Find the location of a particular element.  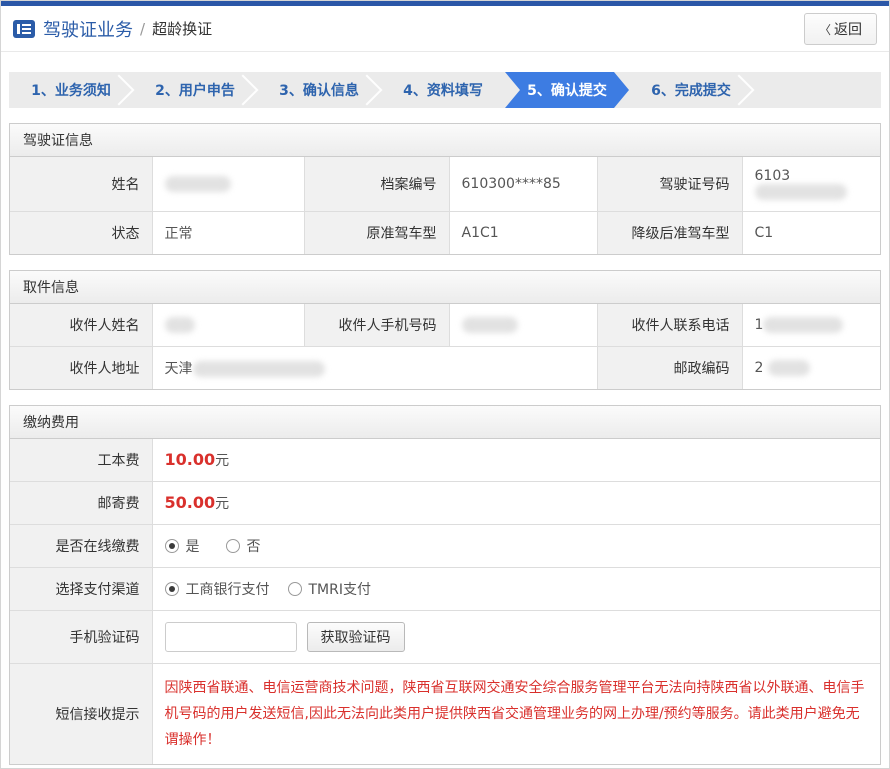

page-title: 超龄换证 is located at coordinates (182, 29).